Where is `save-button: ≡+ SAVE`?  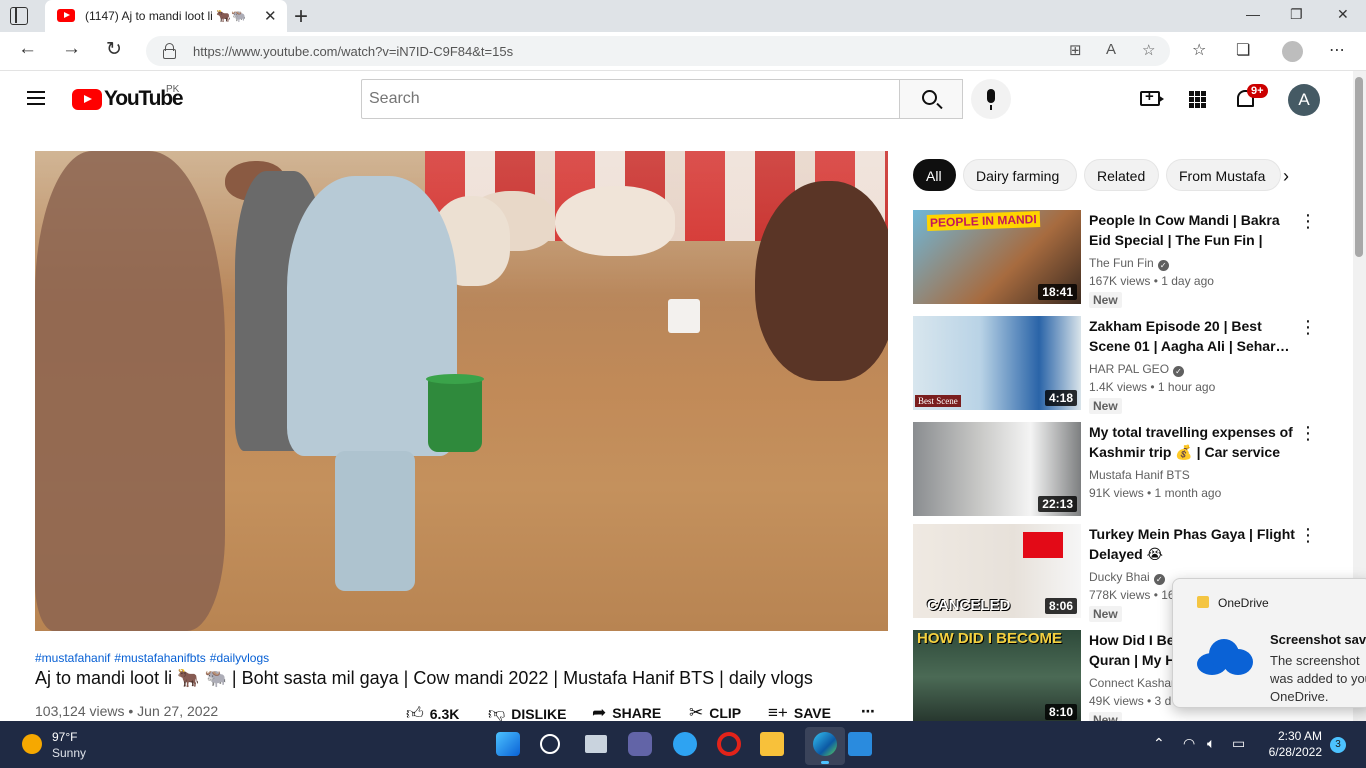
save-button: ≡+ SAVE is located at coordinates (799, 713).